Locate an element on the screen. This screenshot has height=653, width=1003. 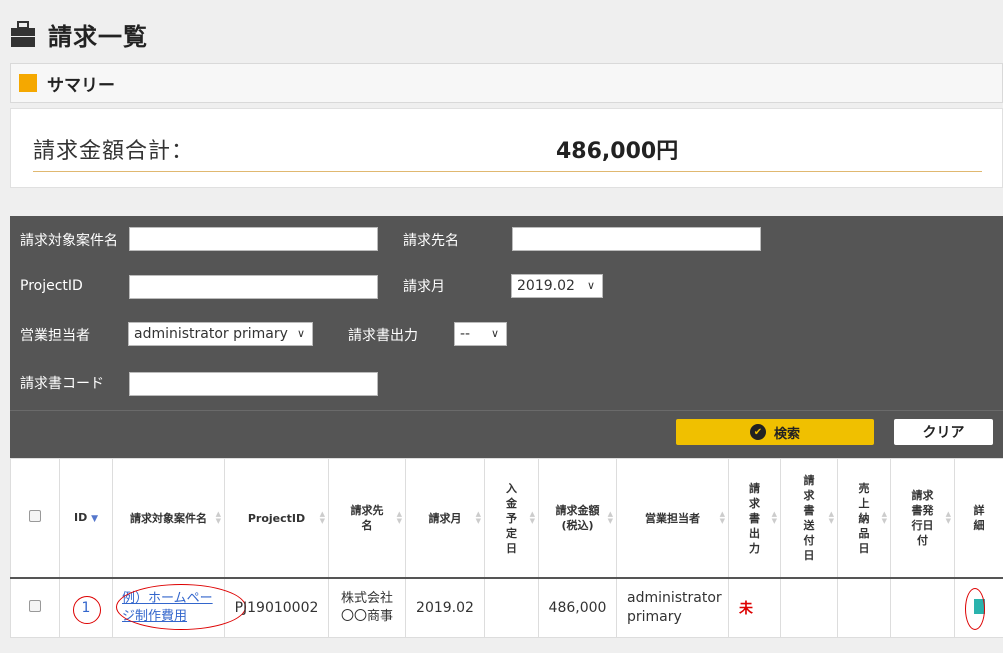
summary-marker-icon is located at coordinates (28, 83).